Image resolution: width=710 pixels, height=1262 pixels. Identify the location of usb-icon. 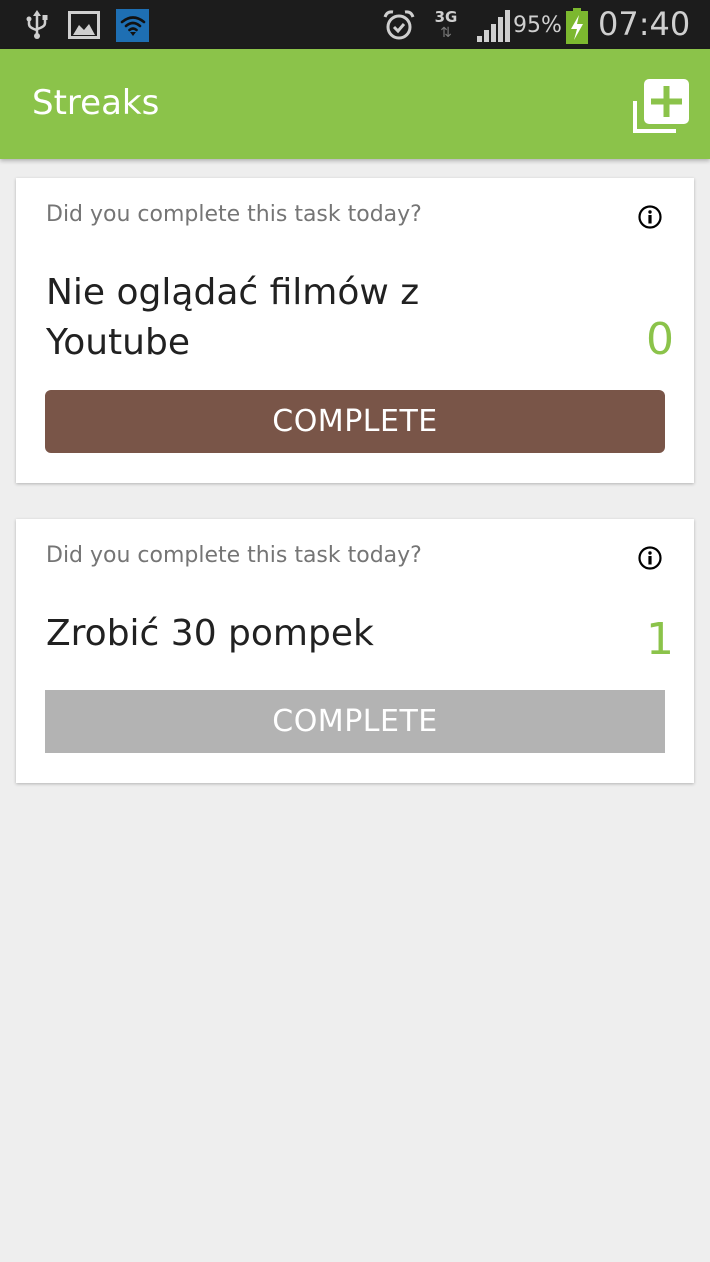
(37, 25).